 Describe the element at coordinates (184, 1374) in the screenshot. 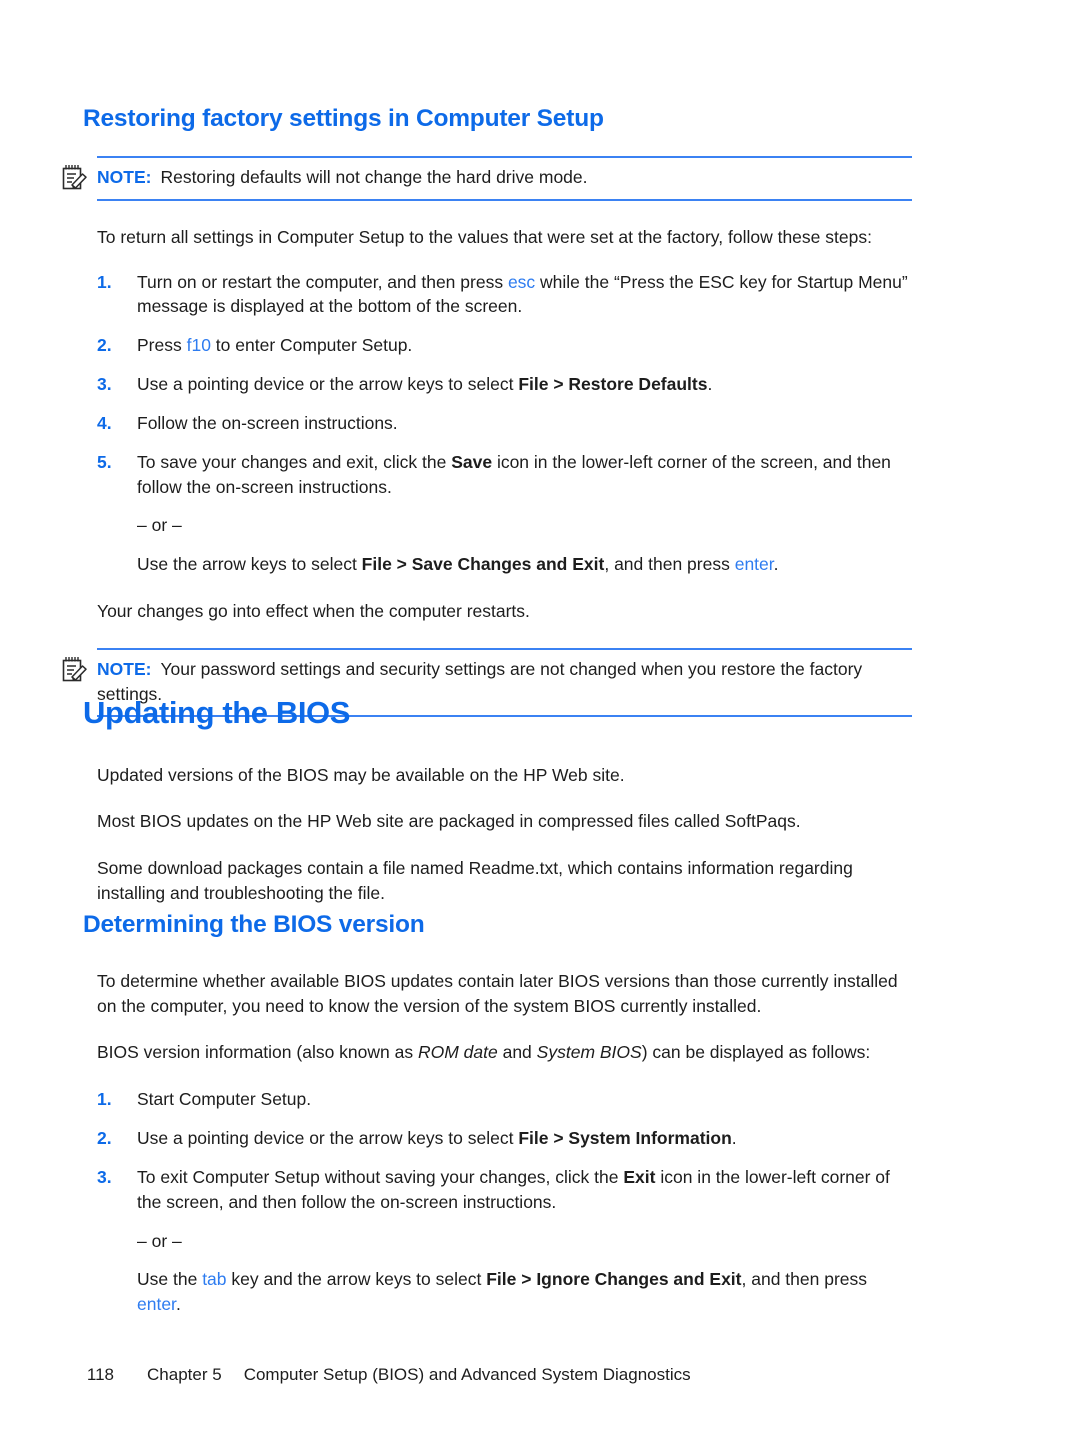

I see `footer-chapter: Chapter 5` at that location.